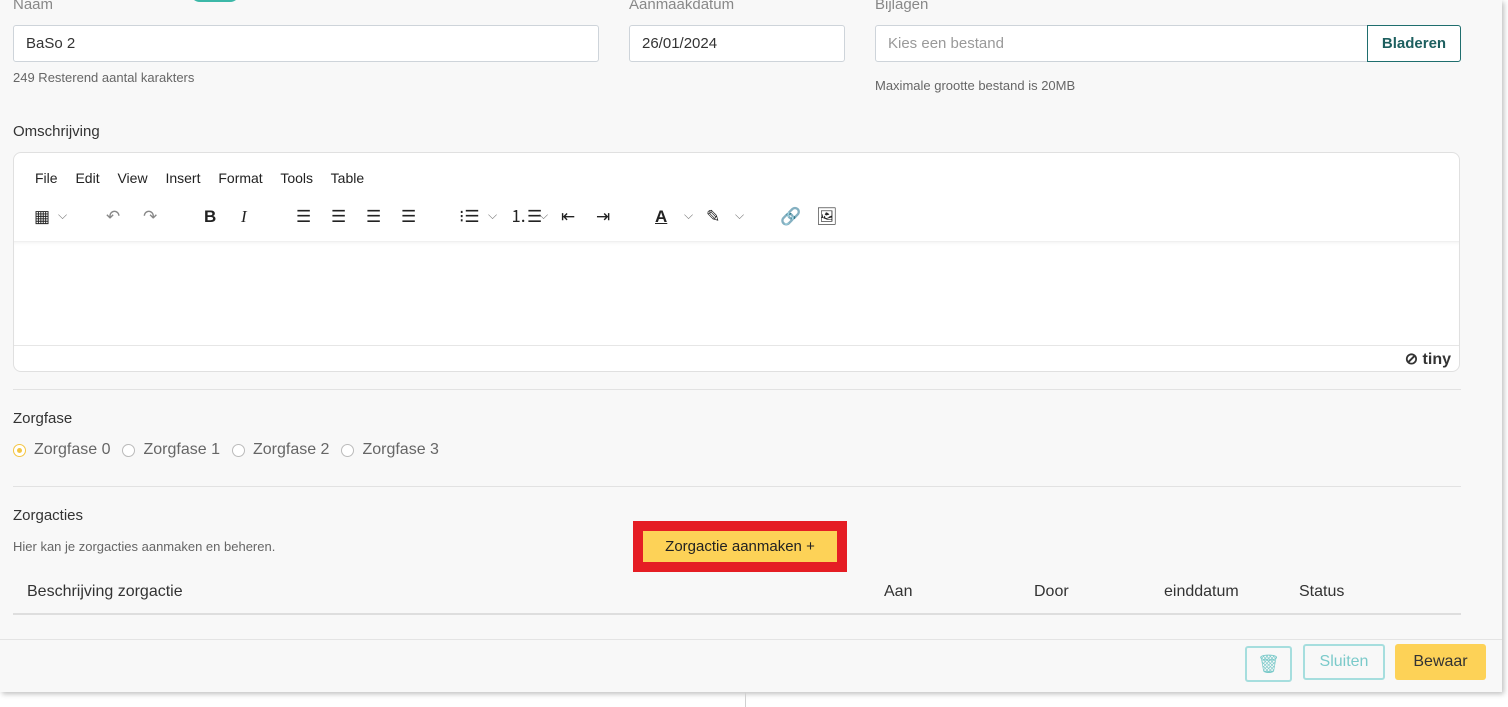 The image size is (1508, 707). Describe the element at coordinates (105, 592) in the screenshot. I see `column-header-description: Beschrijving zorgactie` at that location.